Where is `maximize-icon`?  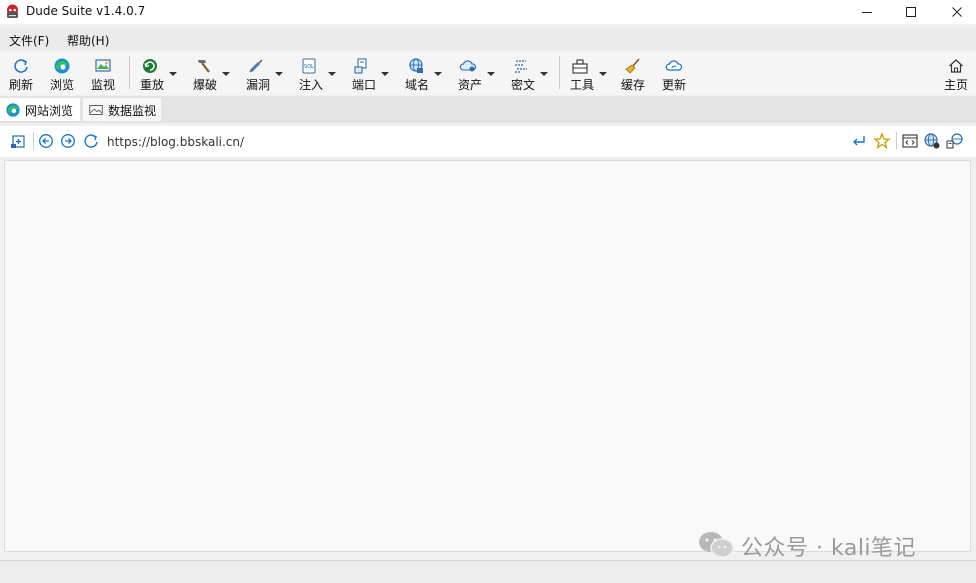 maximize-icon is located at coordinates (911, 12).